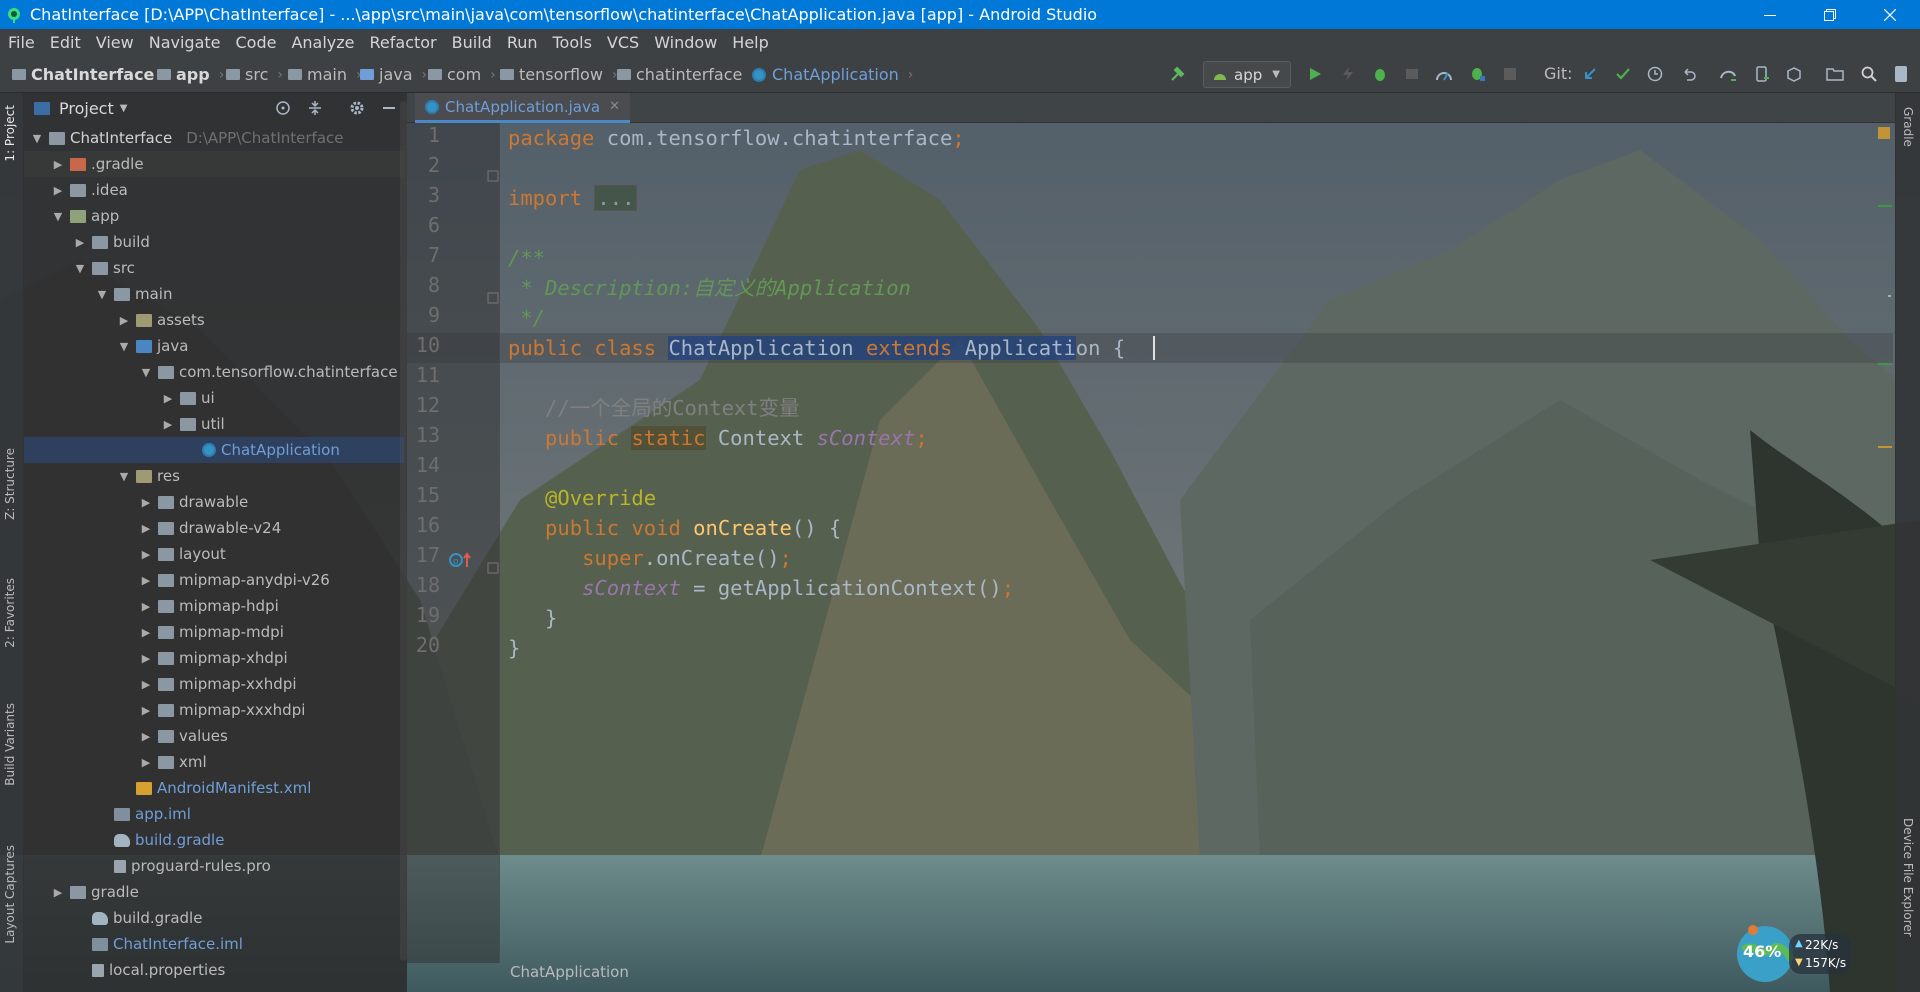 The image size is (1920, 992). I want to click on menu-edit: Edit, so click(65, 42).